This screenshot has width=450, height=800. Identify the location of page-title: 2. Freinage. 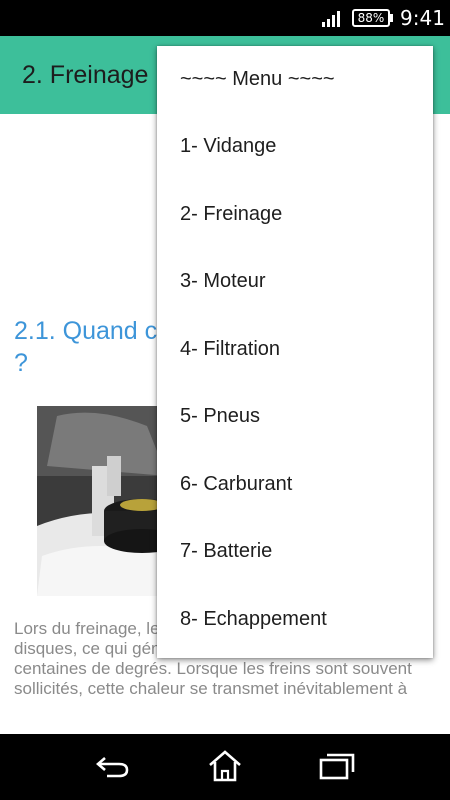
(85, 75).